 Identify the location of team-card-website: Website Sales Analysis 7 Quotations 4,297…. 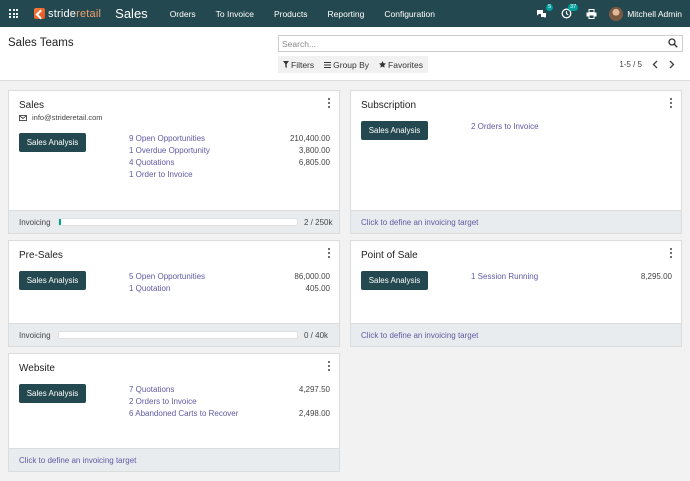
(174, 412).